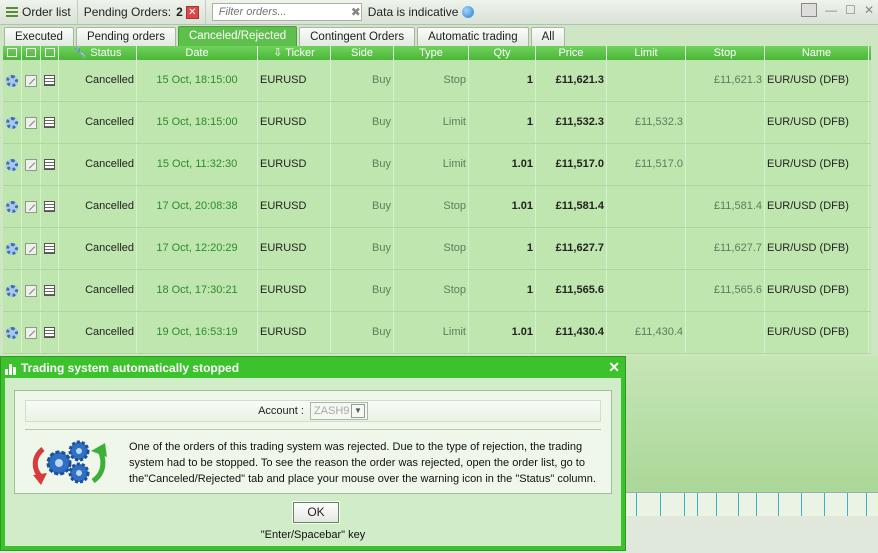 The image size is (878, 553). Describe the element at coordinates (869, 10) in the screenshot. I see `close-window-icon: ✕` at that location.